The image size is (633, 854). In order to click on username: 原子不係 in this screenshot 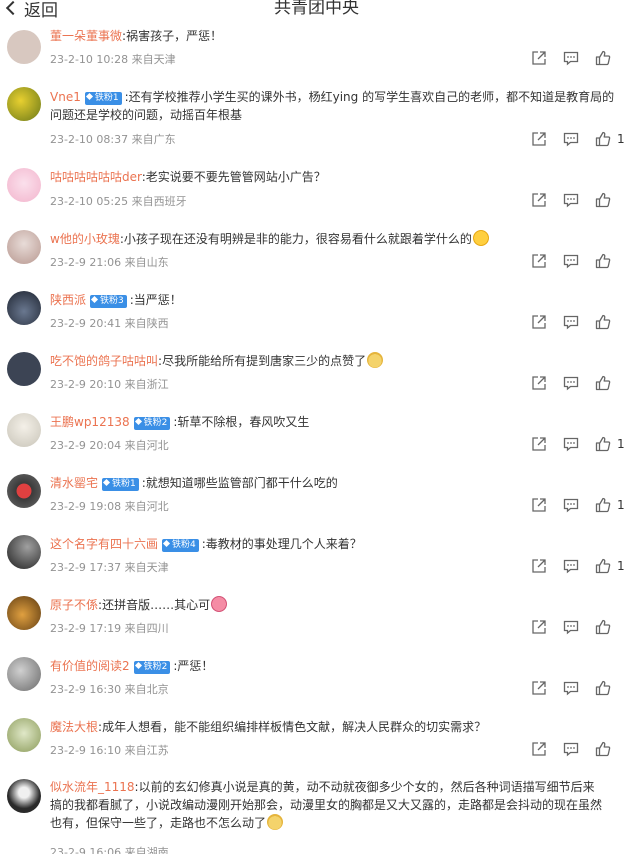, I will do `click(74, 605)`.